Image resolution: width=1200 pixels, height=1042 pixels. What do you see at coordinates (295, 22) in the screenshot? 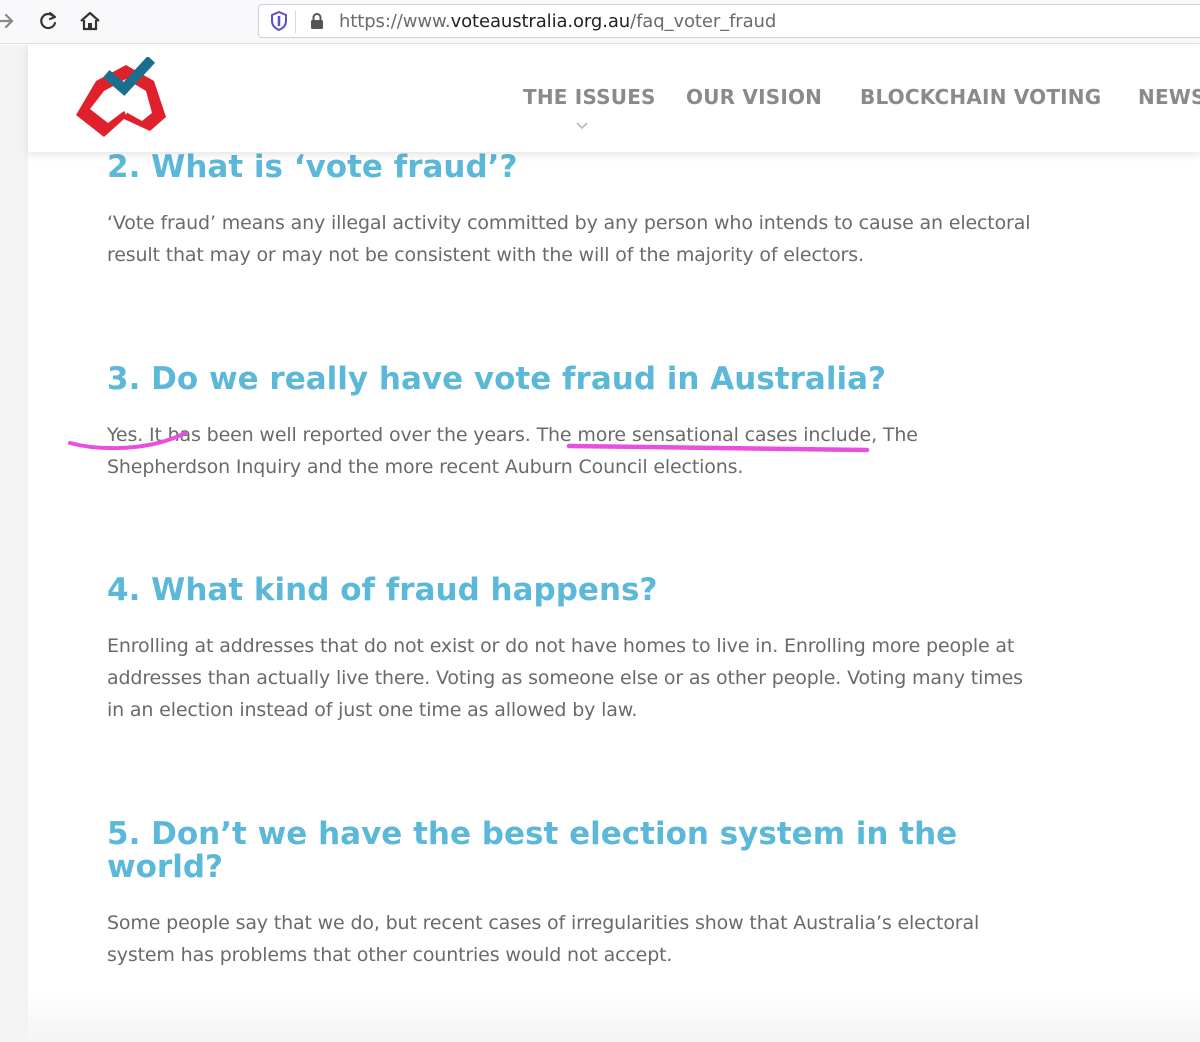
I see `address-divider` at bounding box center [295, 22].